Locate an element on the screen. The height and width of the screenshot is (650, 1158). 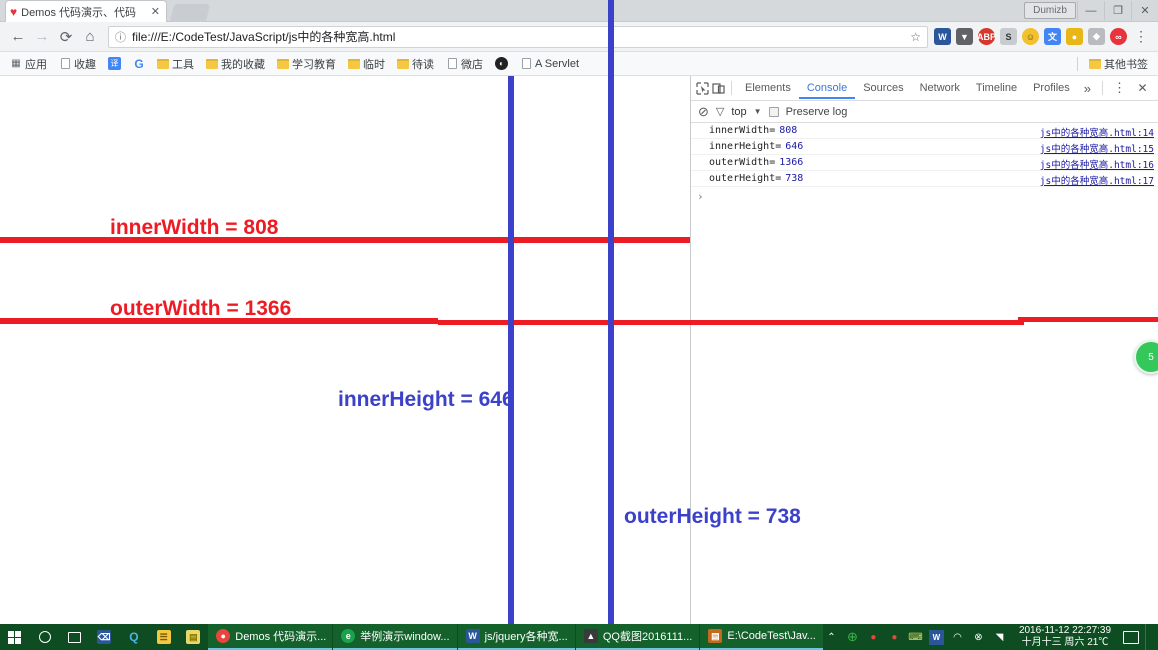
tray-network-icon: ◠ is located at coordinates (957, 637).